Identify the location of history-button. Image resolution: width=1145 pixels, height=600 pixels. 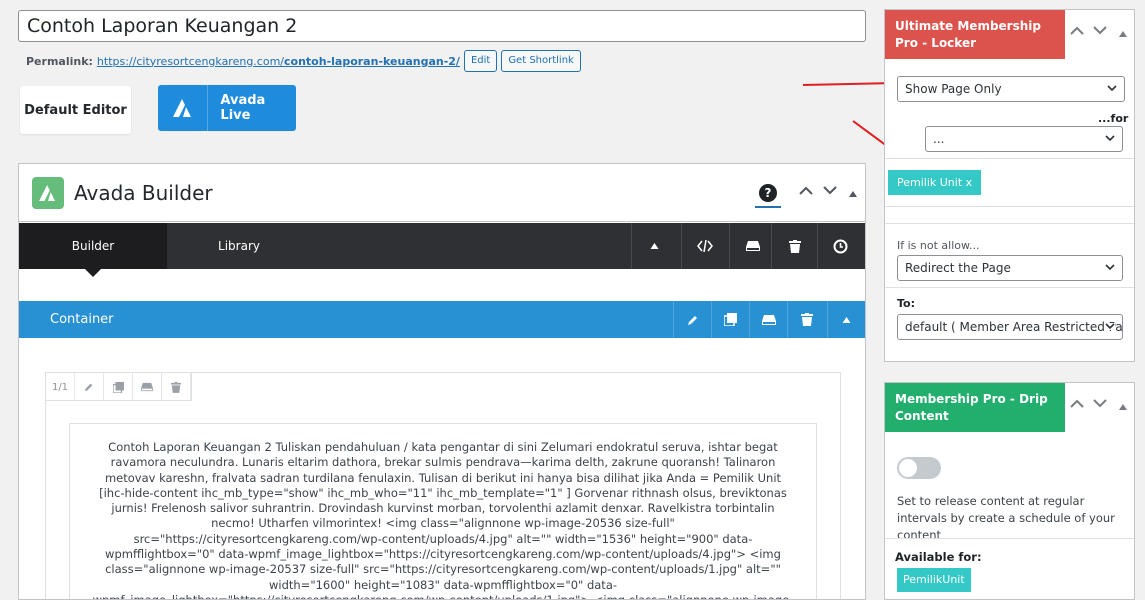
(840, 246).